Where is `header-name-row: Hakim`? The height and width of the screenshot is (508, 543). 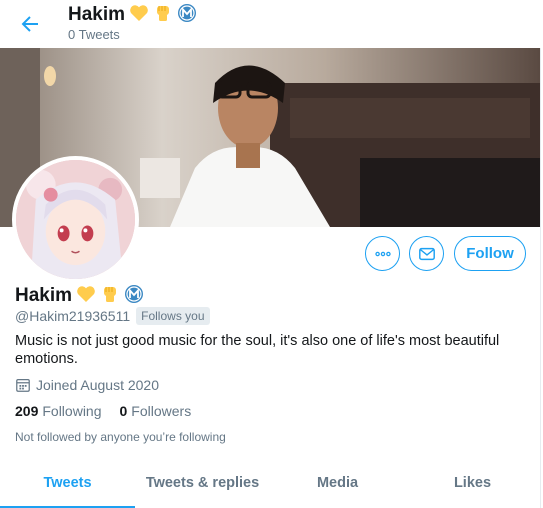 header-name-row: Hakim is located at coordinates (132, 15).